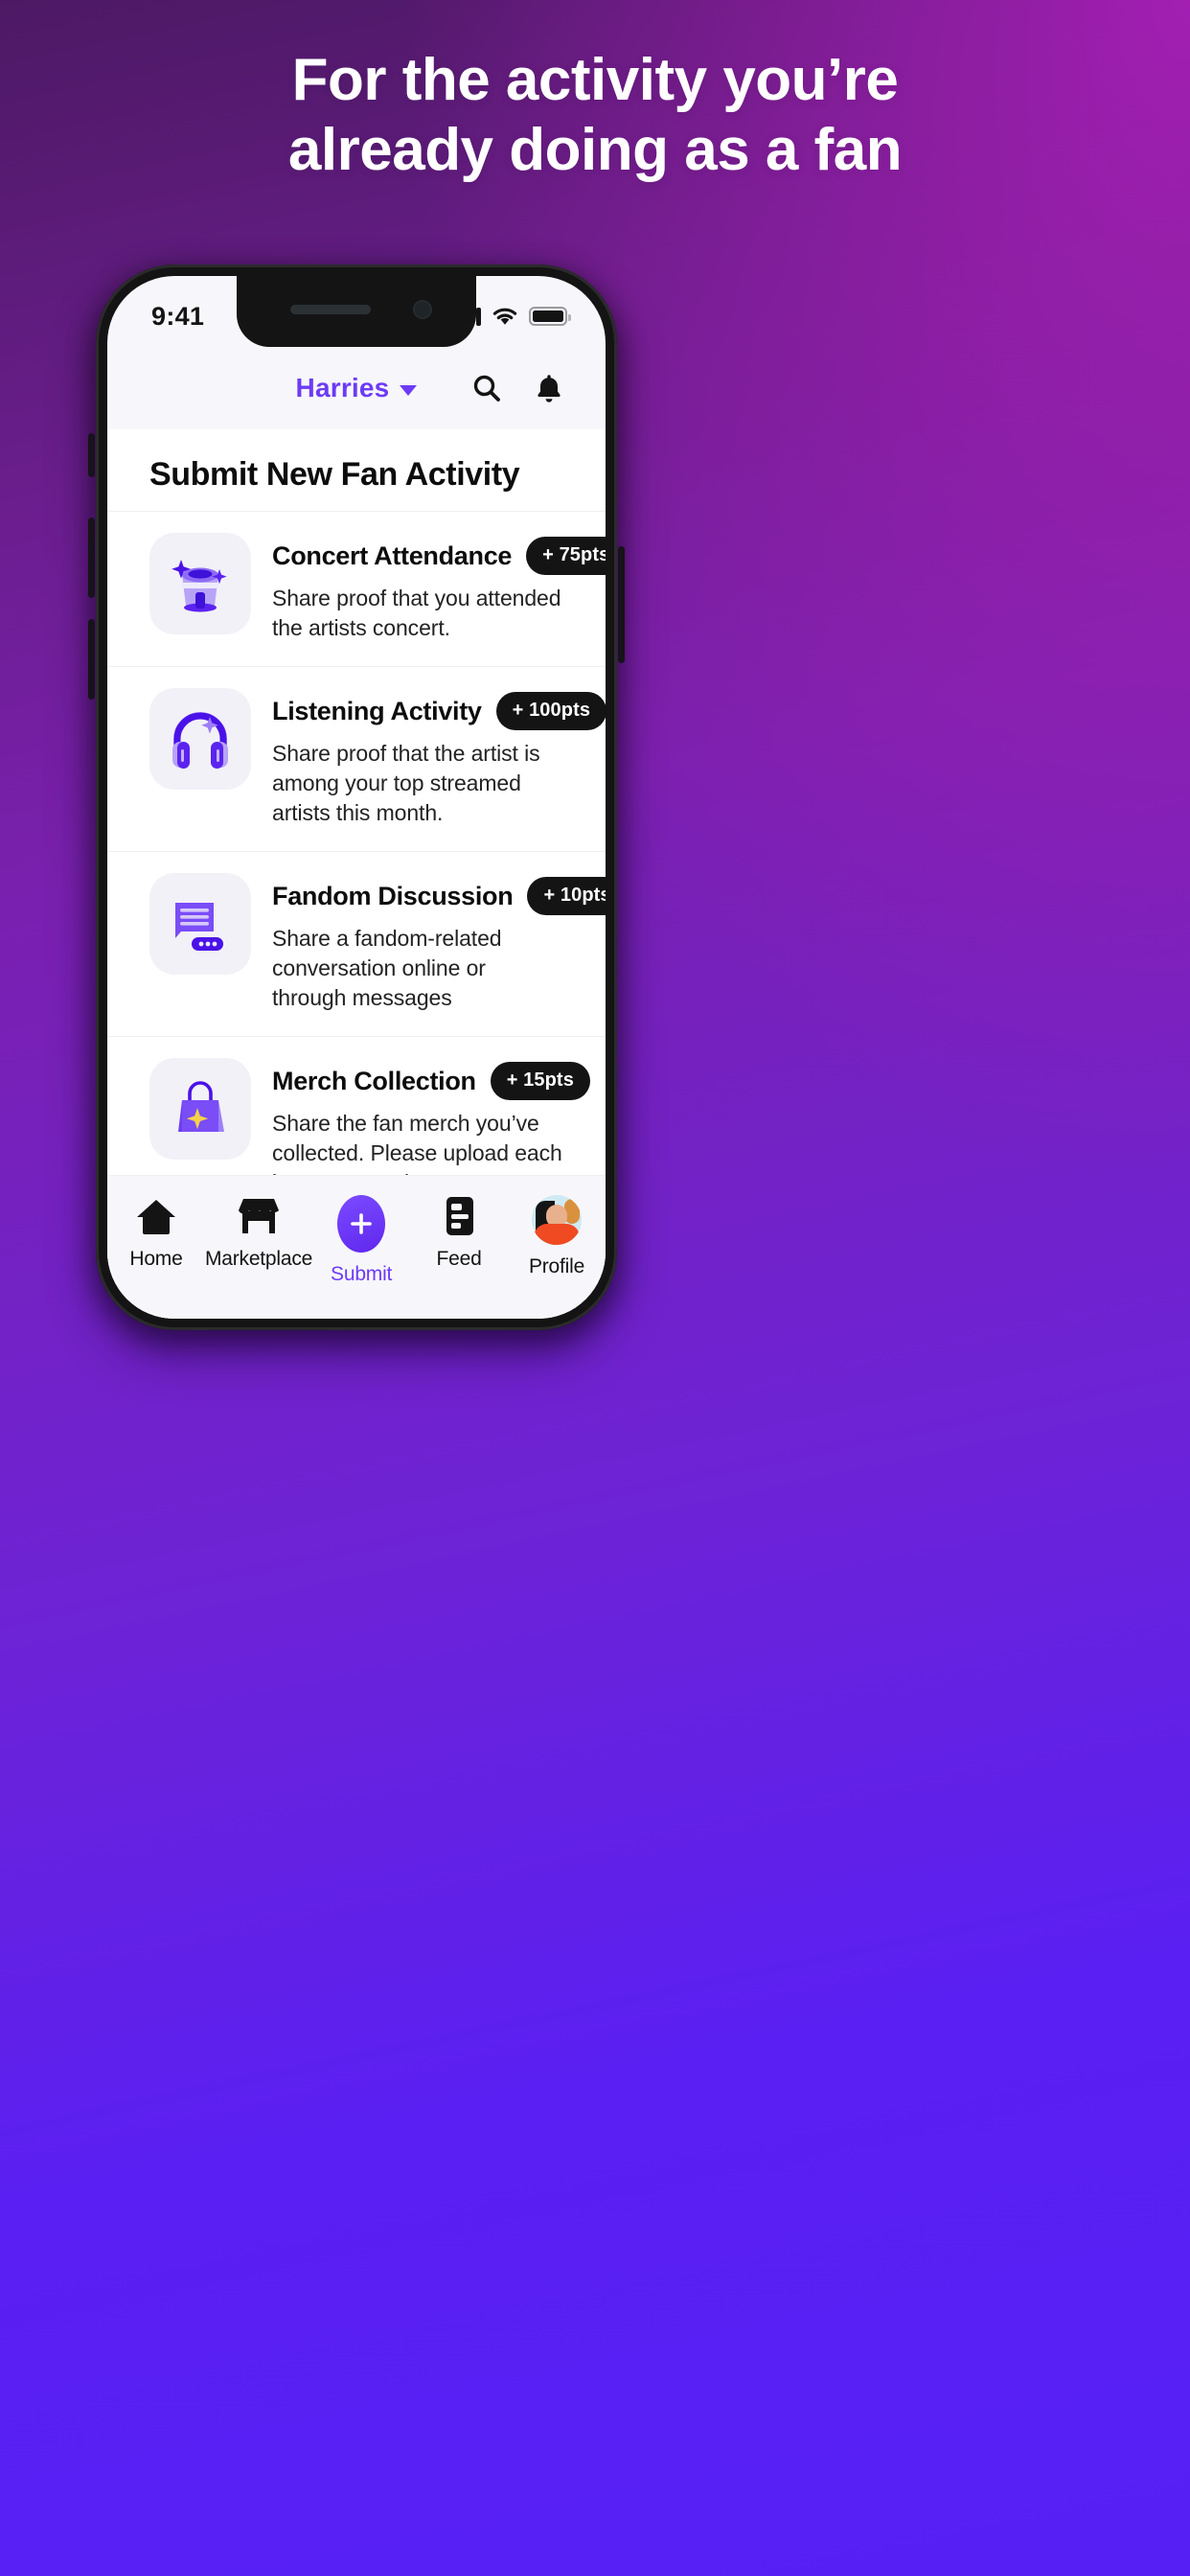 The image size is (1190, 2576). I want to click on activity-card-head: Listening Activity + 100pts, so click(439, 711).